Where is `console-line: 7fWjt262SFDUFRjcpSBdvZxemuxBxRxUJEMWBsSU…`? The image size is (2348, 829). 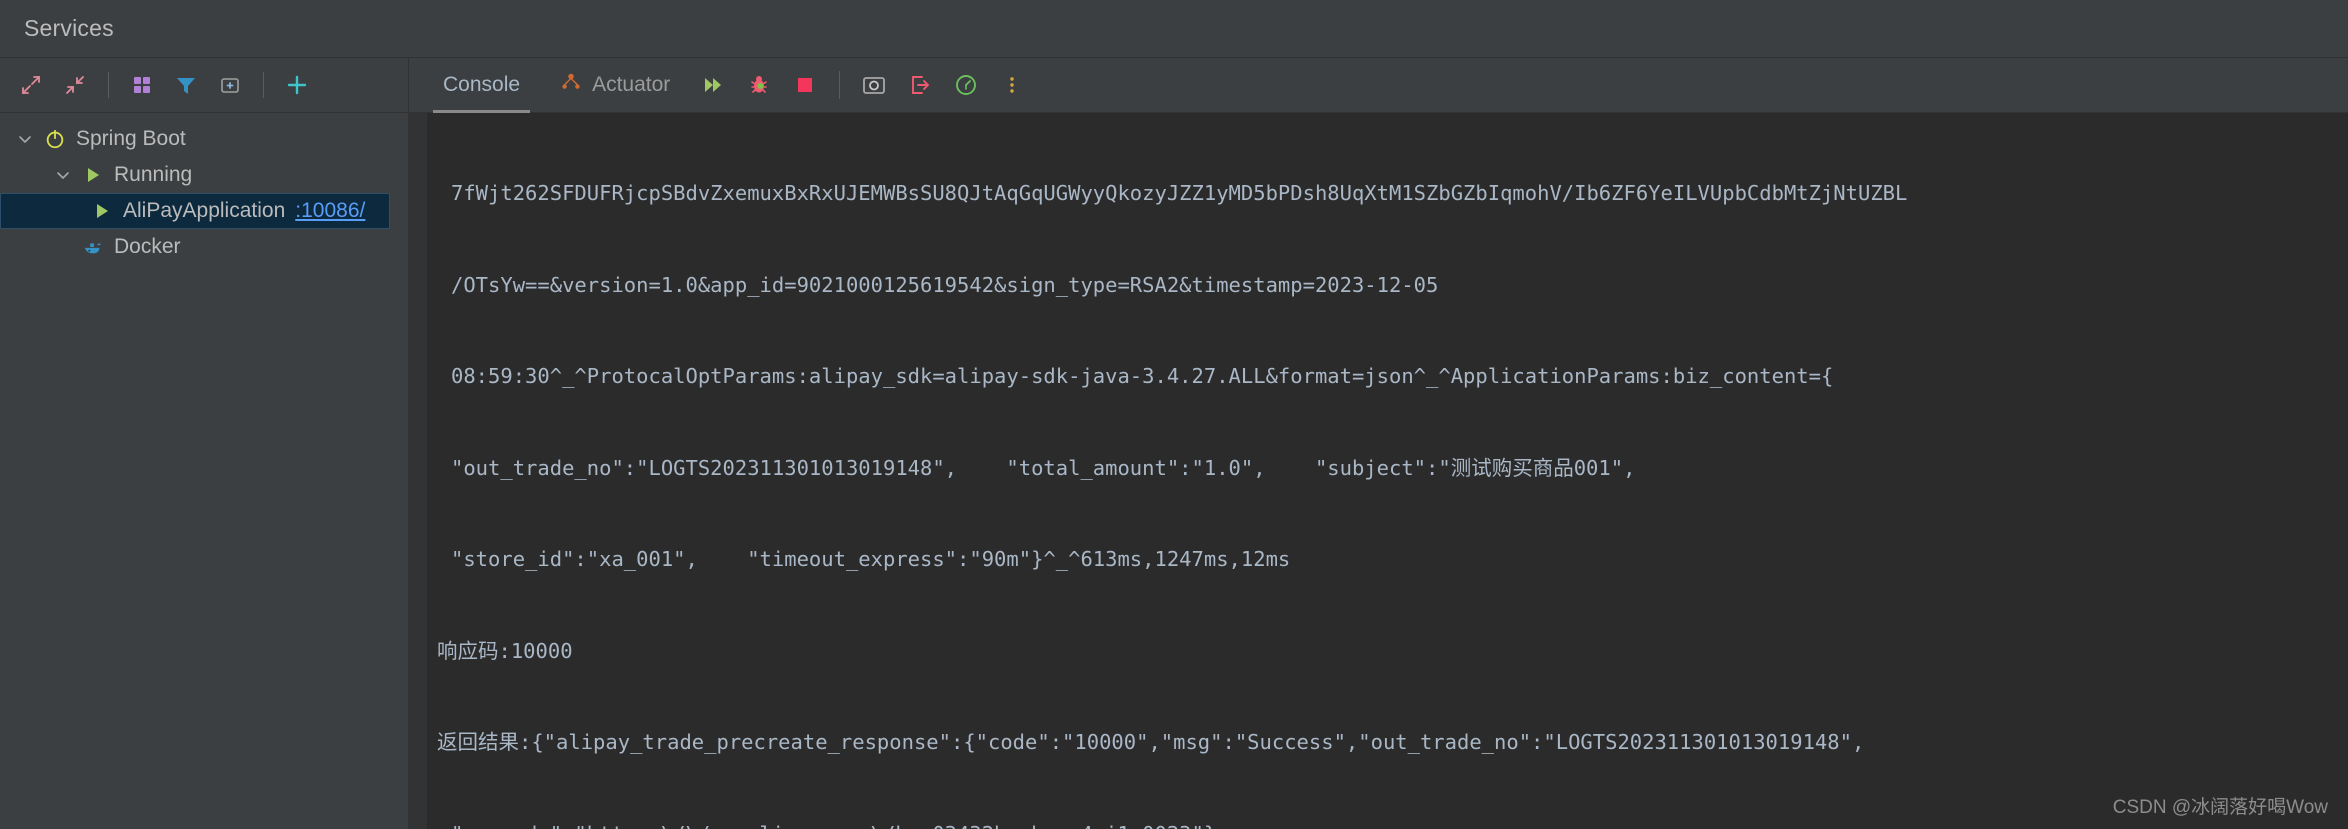 console-line: 7fWjt262SFDUFRjcpSBdvZxemuxBxRxUJEMWBsSU… is located at coordinates (1179, 193).